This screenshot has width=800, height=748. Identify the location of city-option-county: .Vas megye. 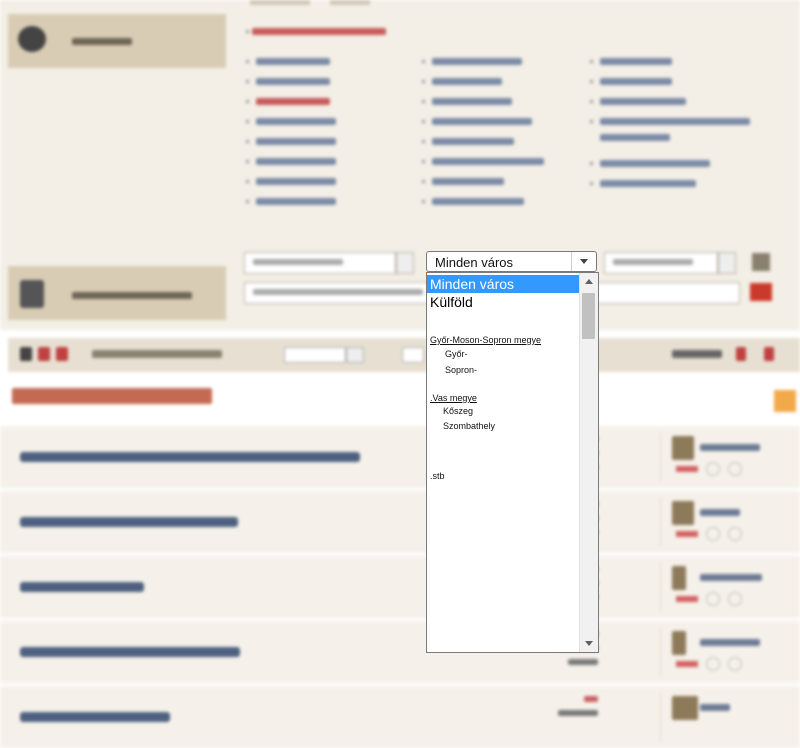
(504, 398).